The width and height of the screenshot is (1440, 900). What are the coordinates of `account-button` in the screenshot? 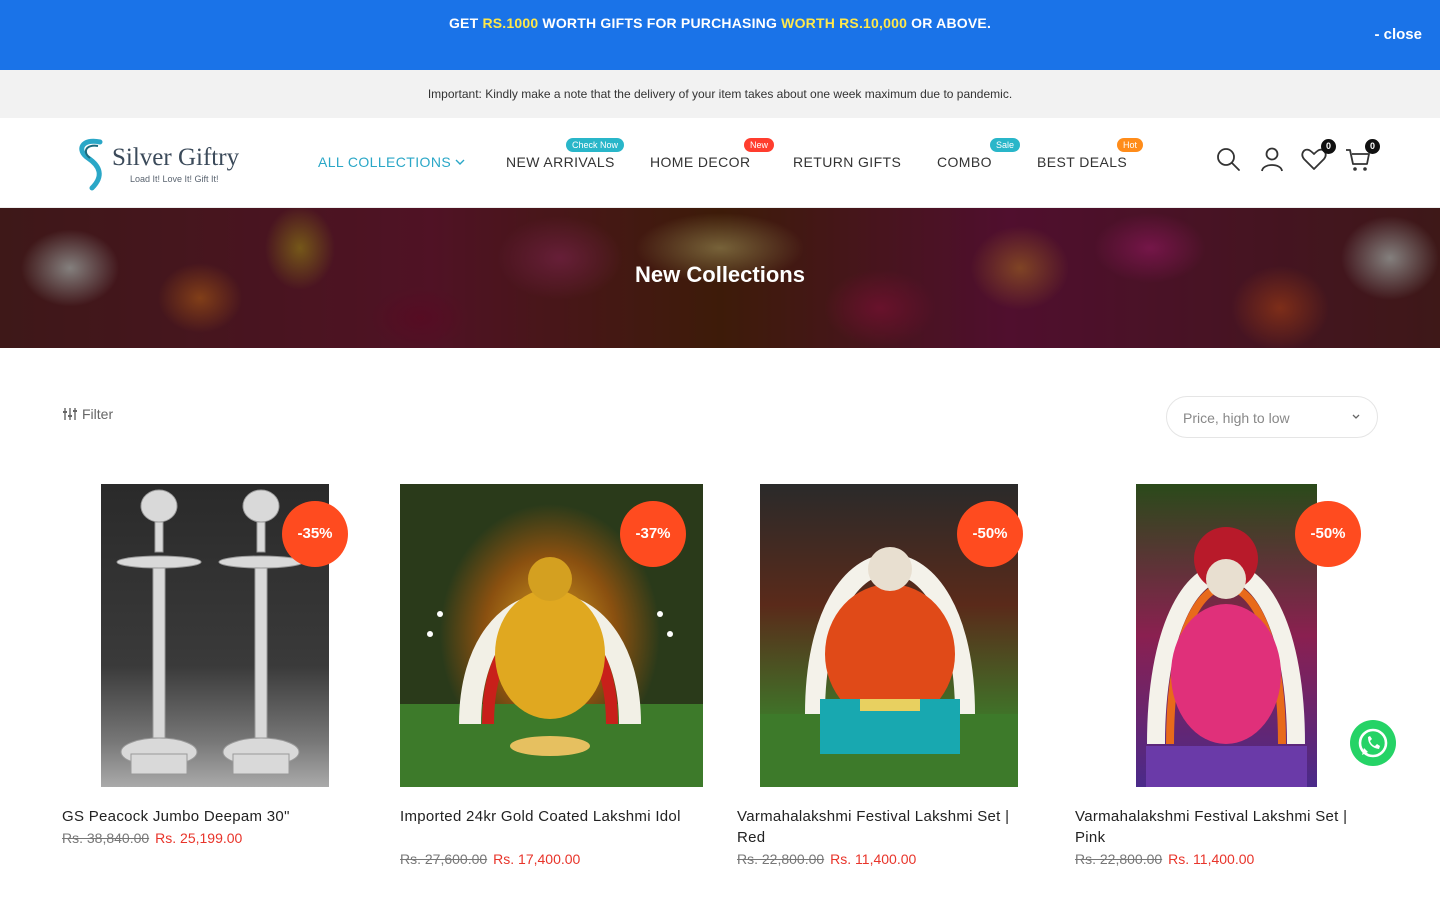 It's located at (1272, 159).